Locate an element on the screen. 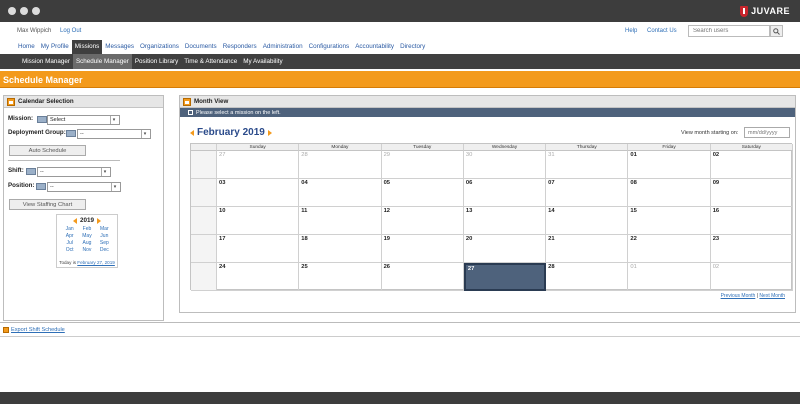 The width and height of the screenshot is (800, 404). position-filter-icon is located at coordinates (41, 186).